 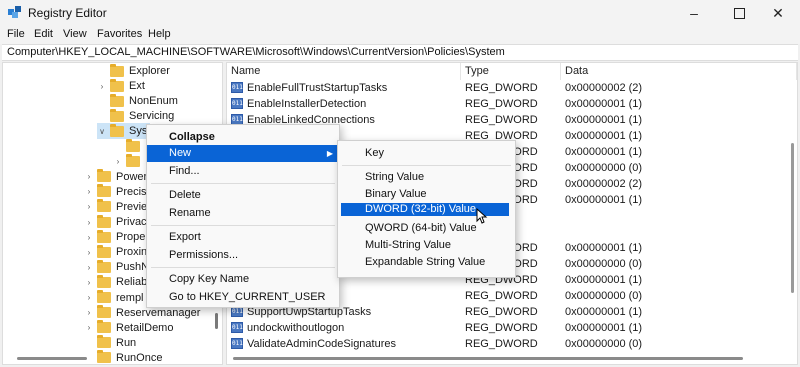 What do you see at coordinates (75, 34) in the screenshot?
I see `menu-view: View` at bounding box center [75, 34].